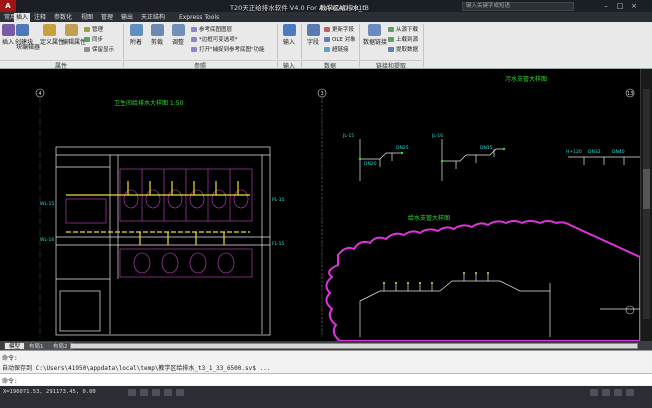 This screenshot has height=408, width=652. Describe the element at coordinates (348, 136) in the screenshot. I see `pipe-label: JL-15` at that location.